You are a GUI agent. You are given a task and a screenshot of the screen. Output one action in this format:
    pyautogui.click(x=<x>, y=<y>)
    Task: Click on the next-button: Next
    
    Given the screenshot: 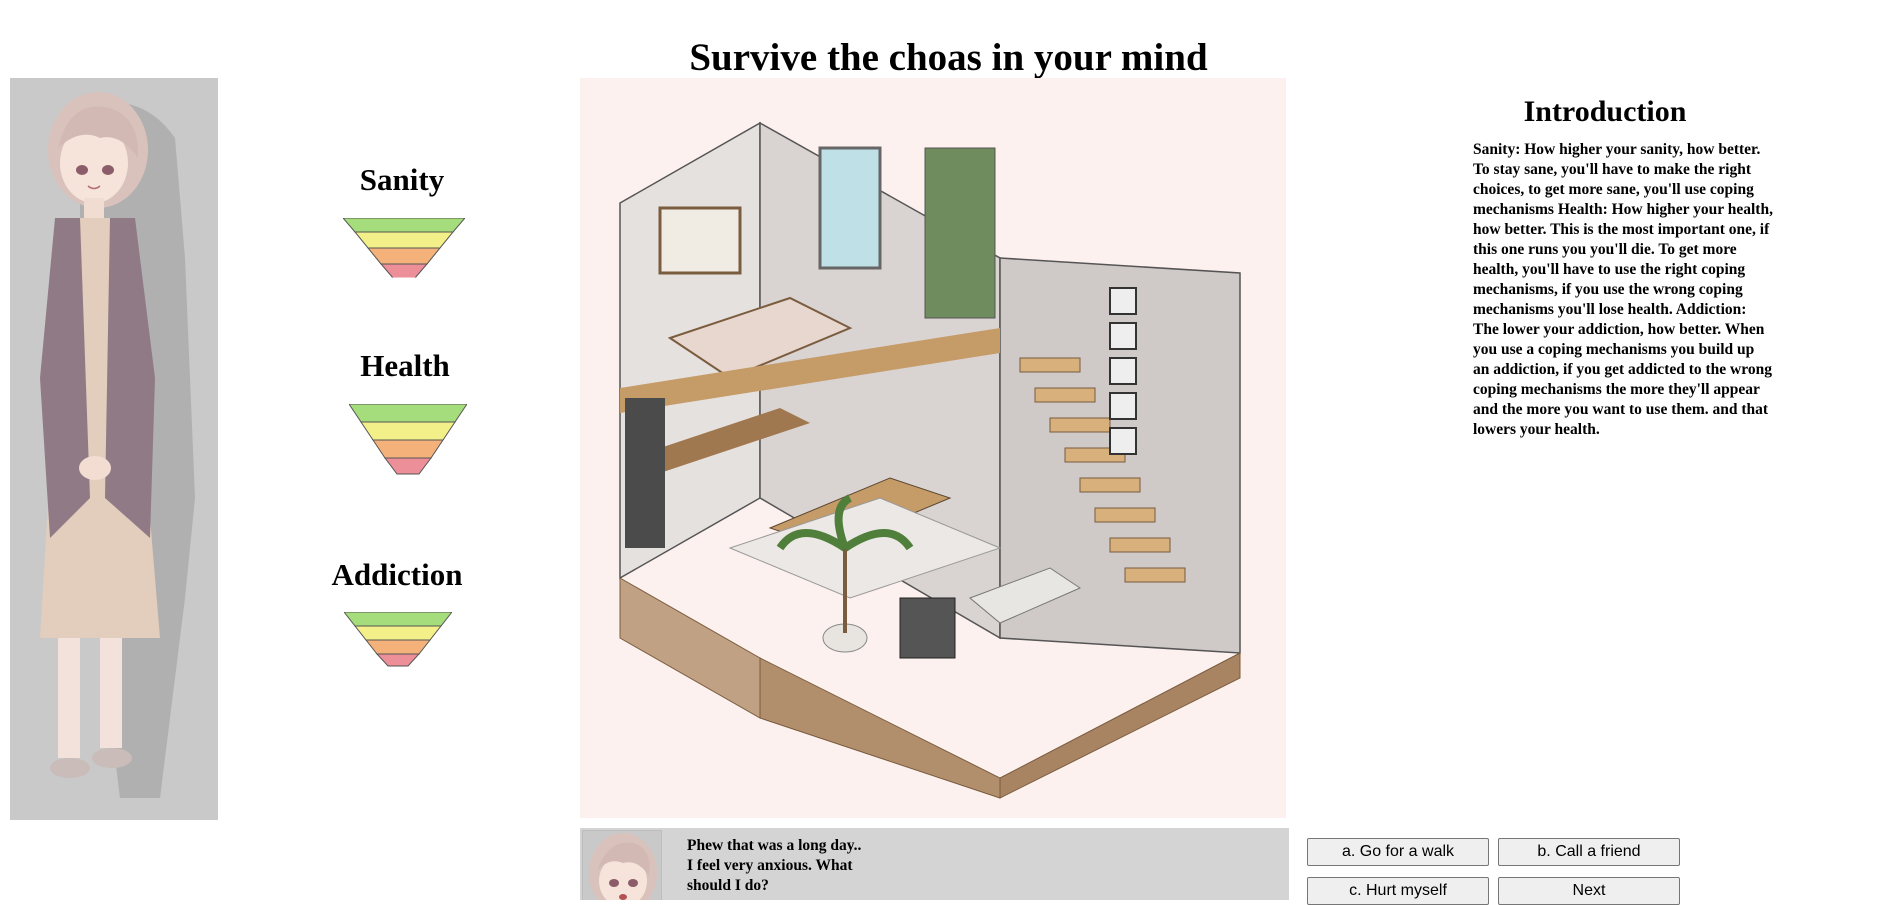 What is the action you would take?
    pyautogui.click(x=1589, y=891)
    